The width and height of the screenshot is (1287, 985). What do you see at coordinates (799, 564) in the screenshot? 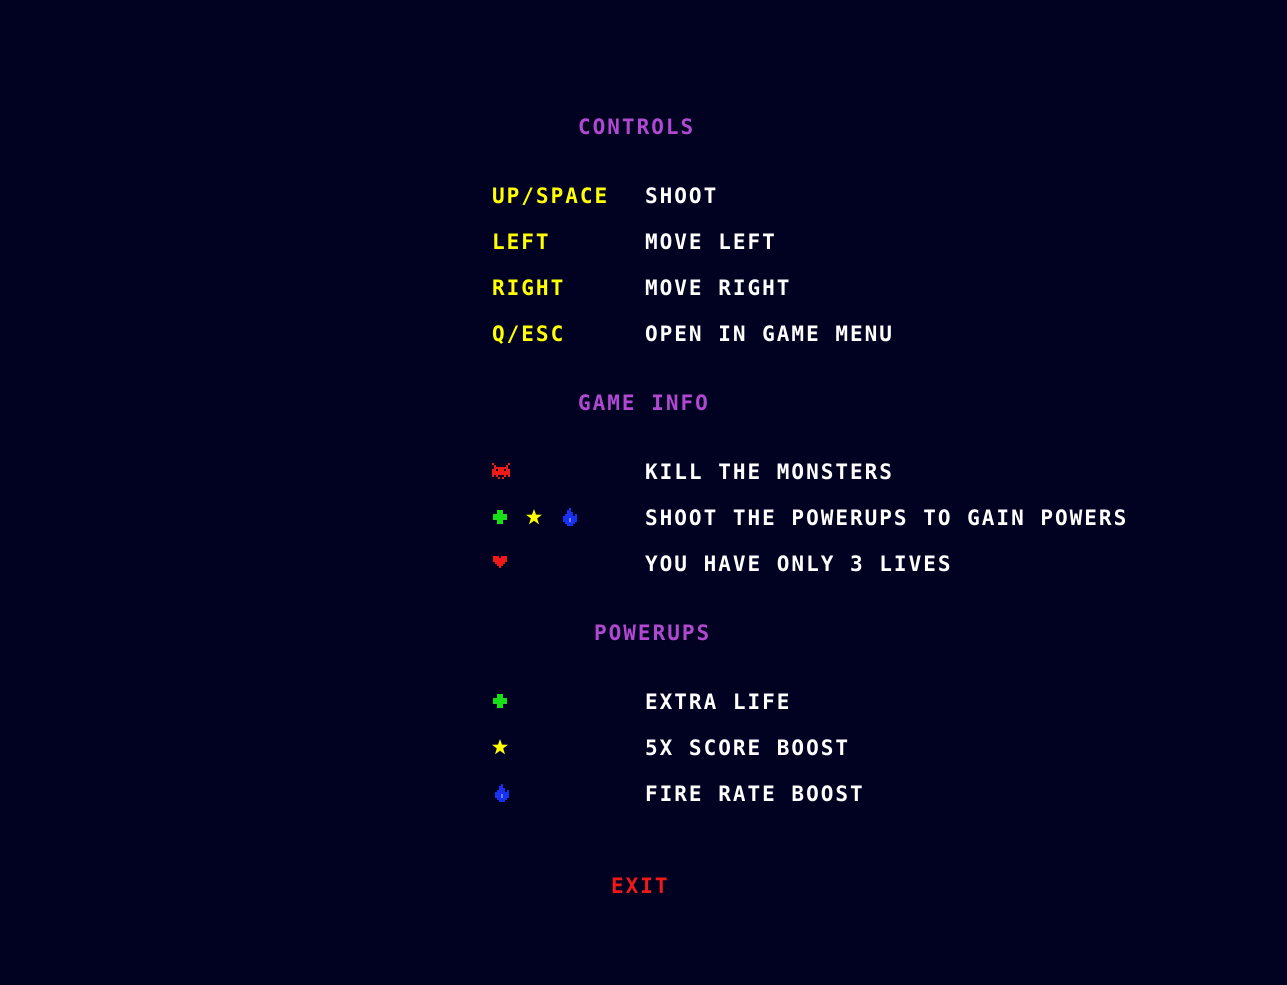
I see `info-three-lives: YOU HAVE ONLY 3 LIVES` at bounding box center [799, 564].